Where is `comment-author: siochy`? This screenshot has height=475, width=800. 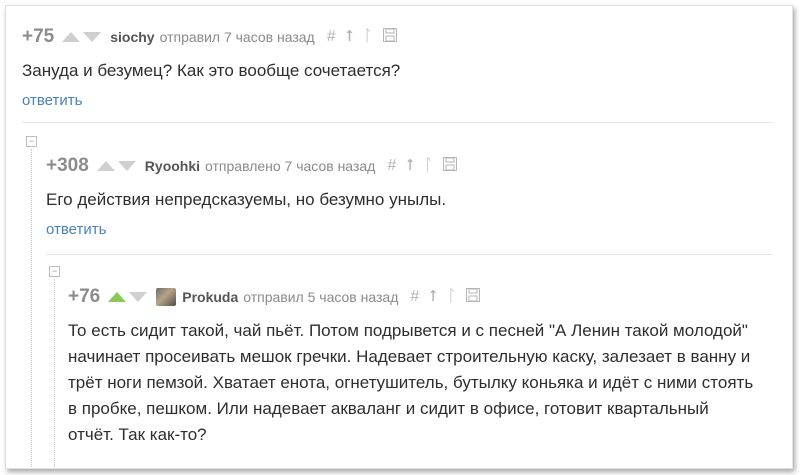 comment-author: siochy is located at coordinates (132, 37).